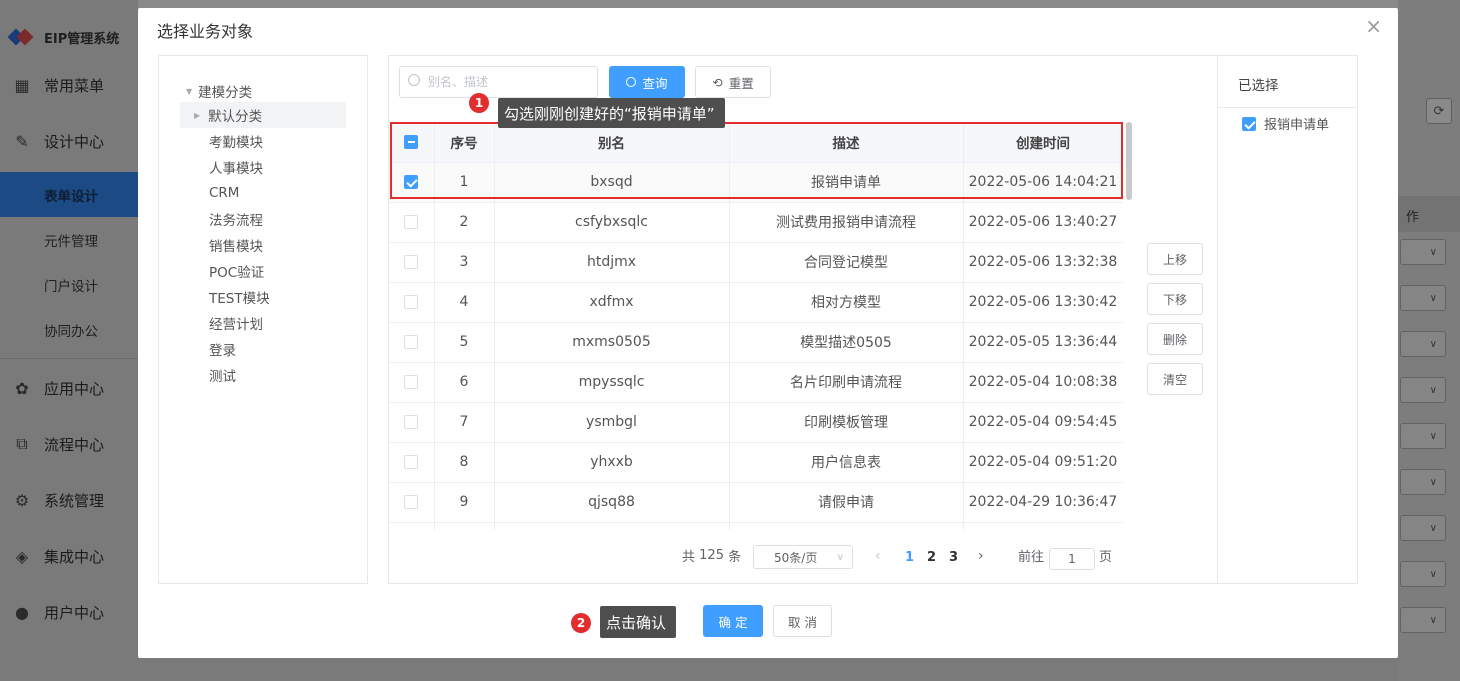 Image resolution: width=1460 pixels, height=681 pixels. I want to click on cancel-button: 取 消, so click(802, 621).